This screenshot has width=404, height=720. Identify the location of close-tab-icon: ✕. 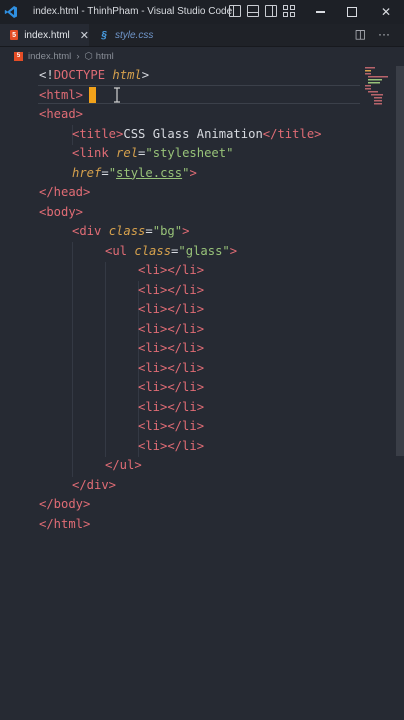
(84, 35).